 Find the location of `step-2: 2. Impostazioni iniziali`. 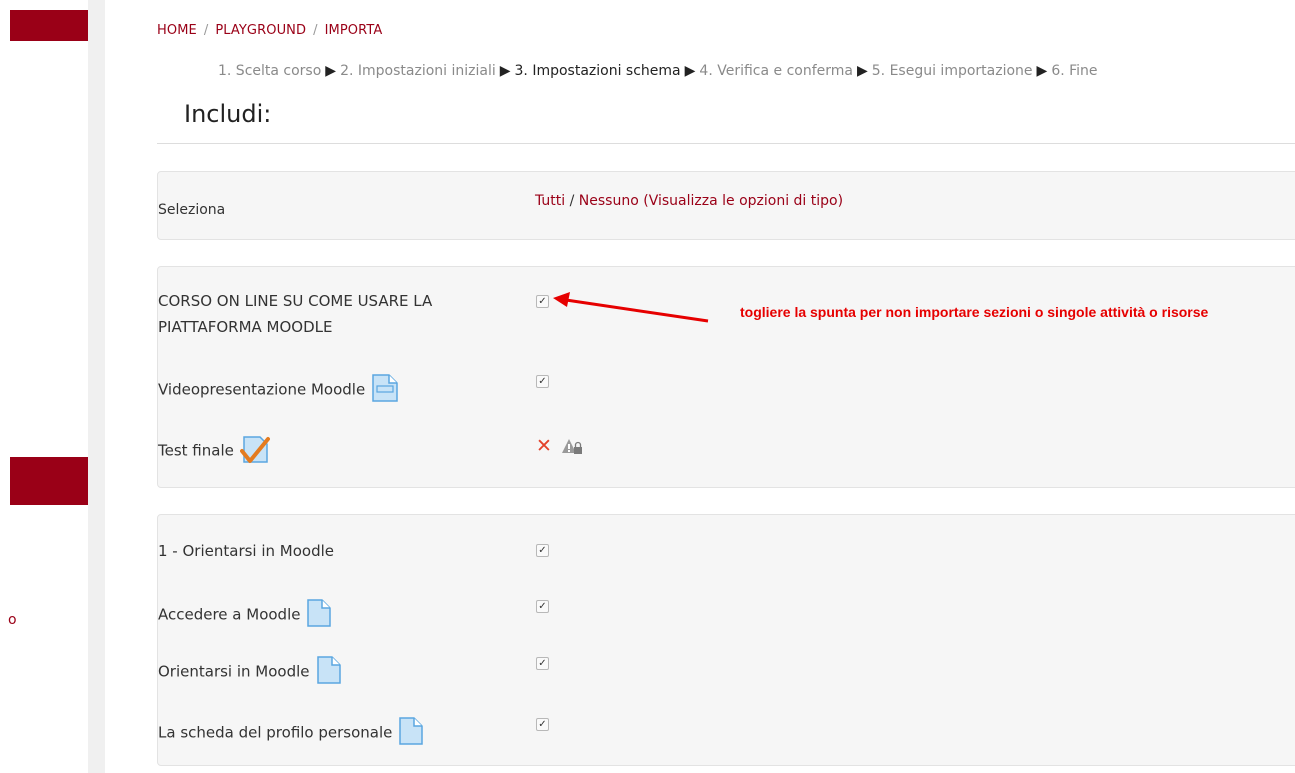

step-2: 2. Impostazioni iniziali is located at coordinates (418, 71).